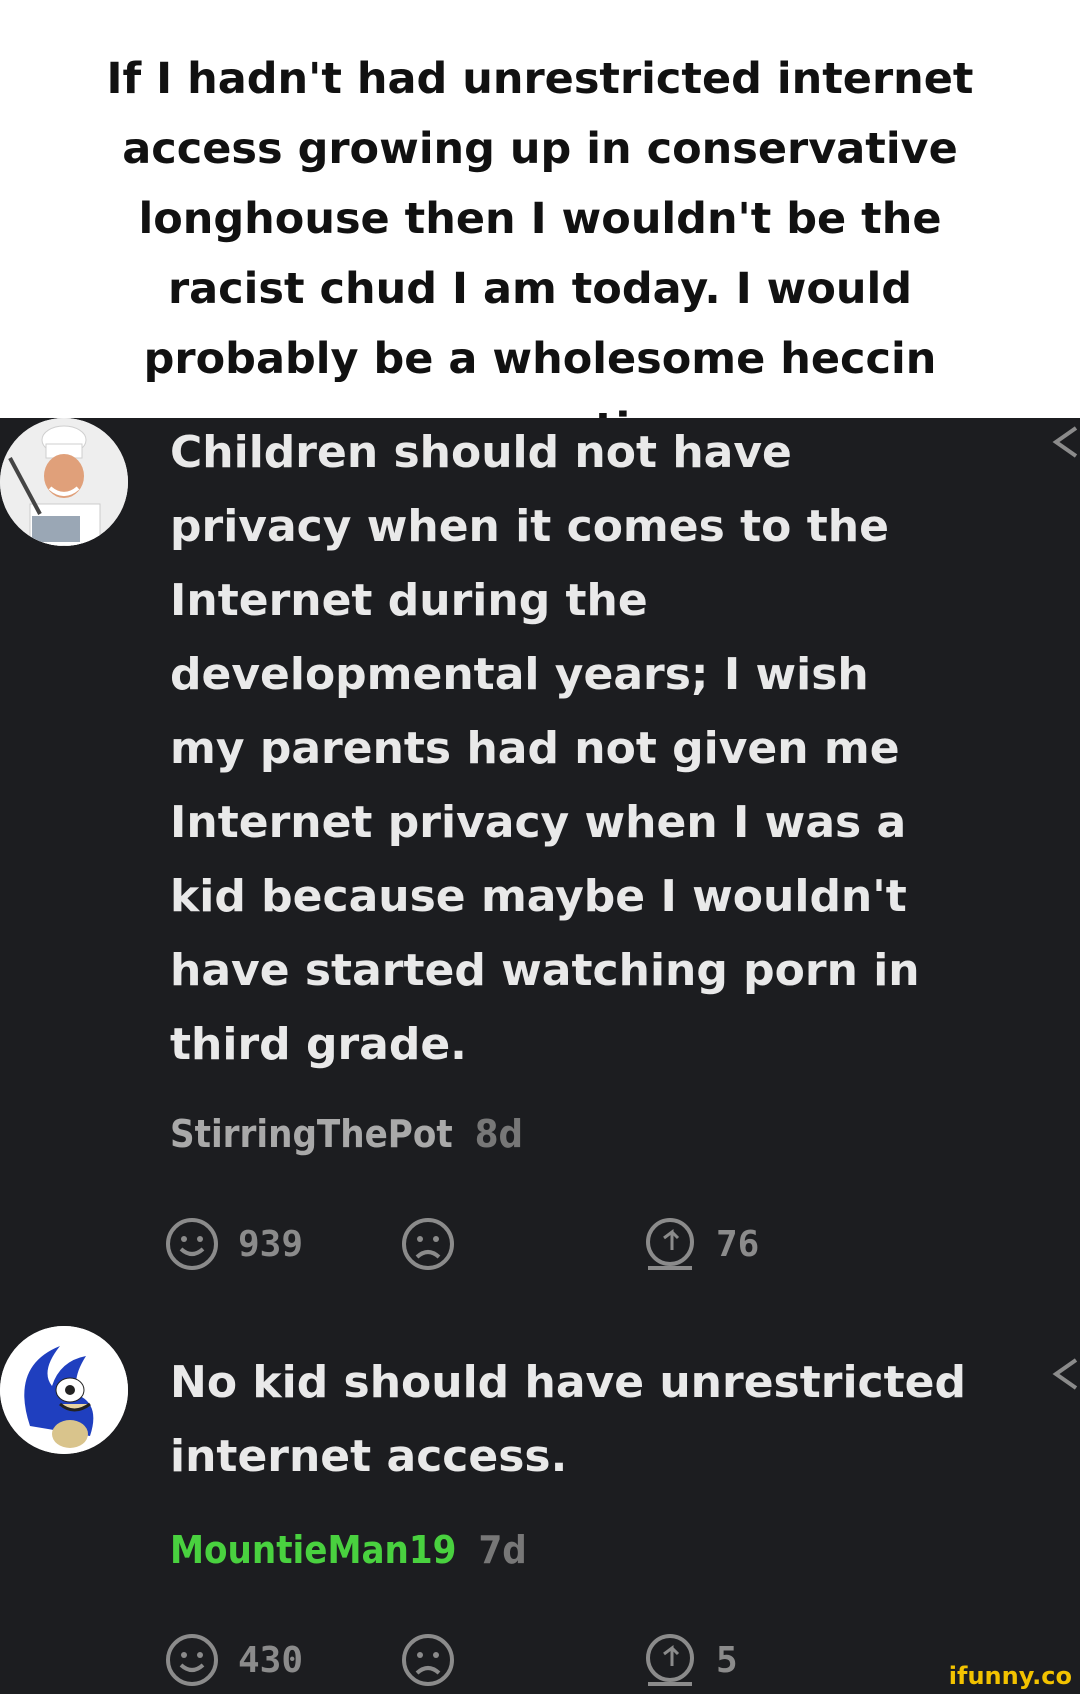  I want to click on reply-button: 76, so click(700, 1244).